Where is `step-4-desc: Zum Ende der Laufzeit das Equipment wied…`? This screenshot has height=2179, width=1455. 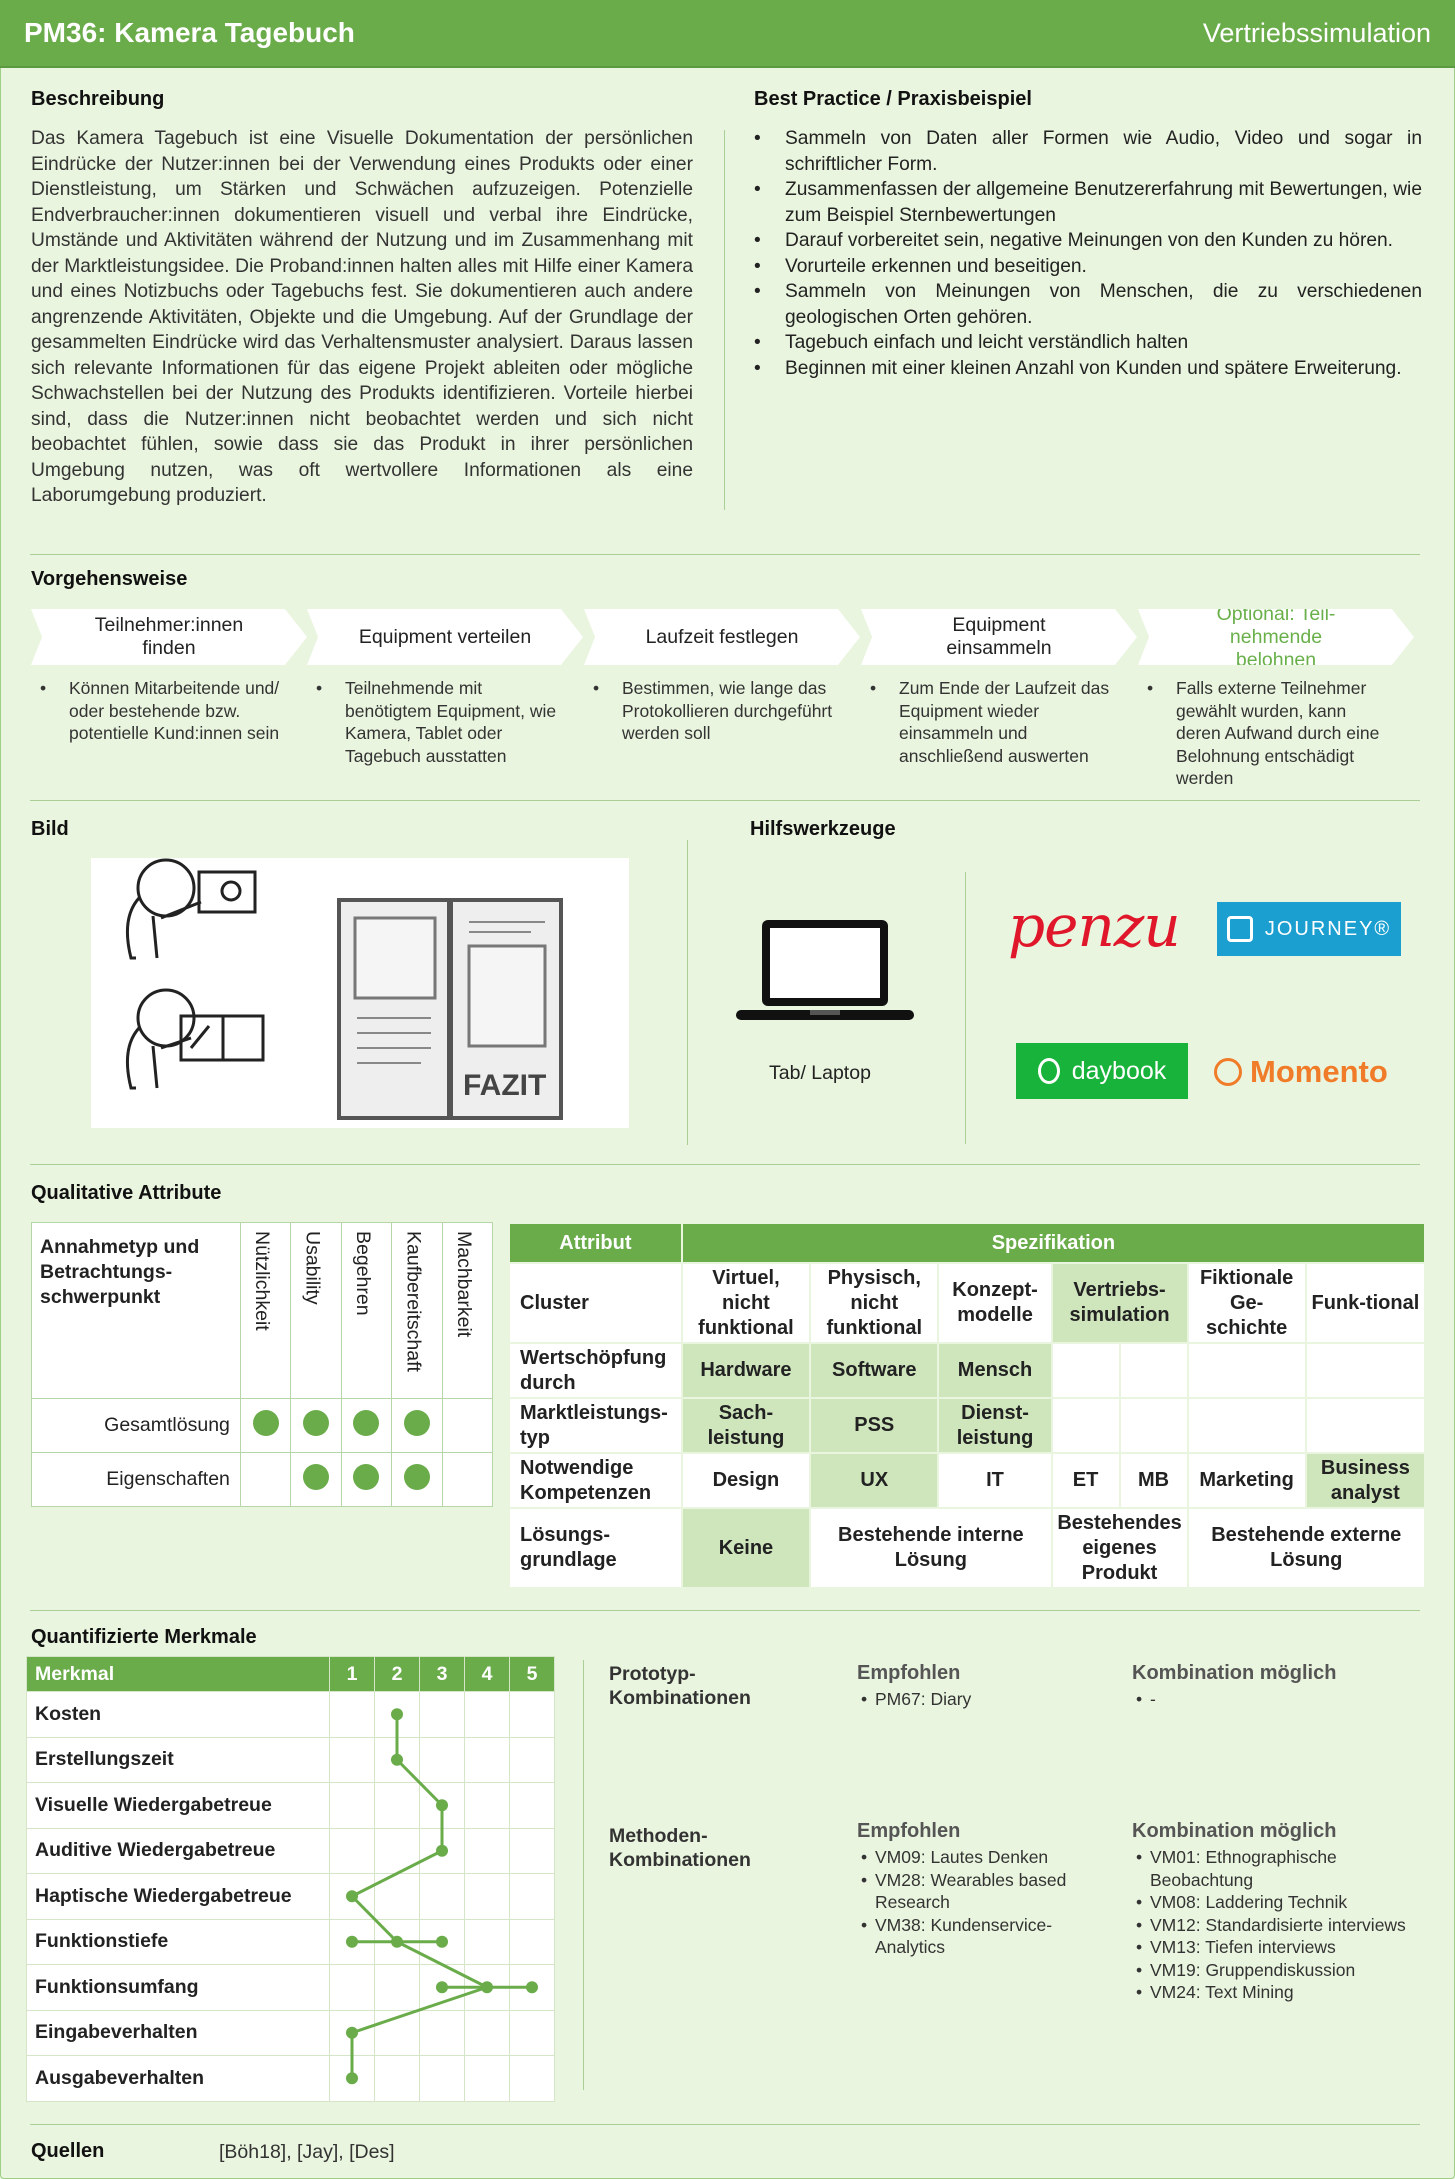 step-4-desc: Zum Ende der Laufzeit das Equipment wied… is located at coordinates (989, 722).